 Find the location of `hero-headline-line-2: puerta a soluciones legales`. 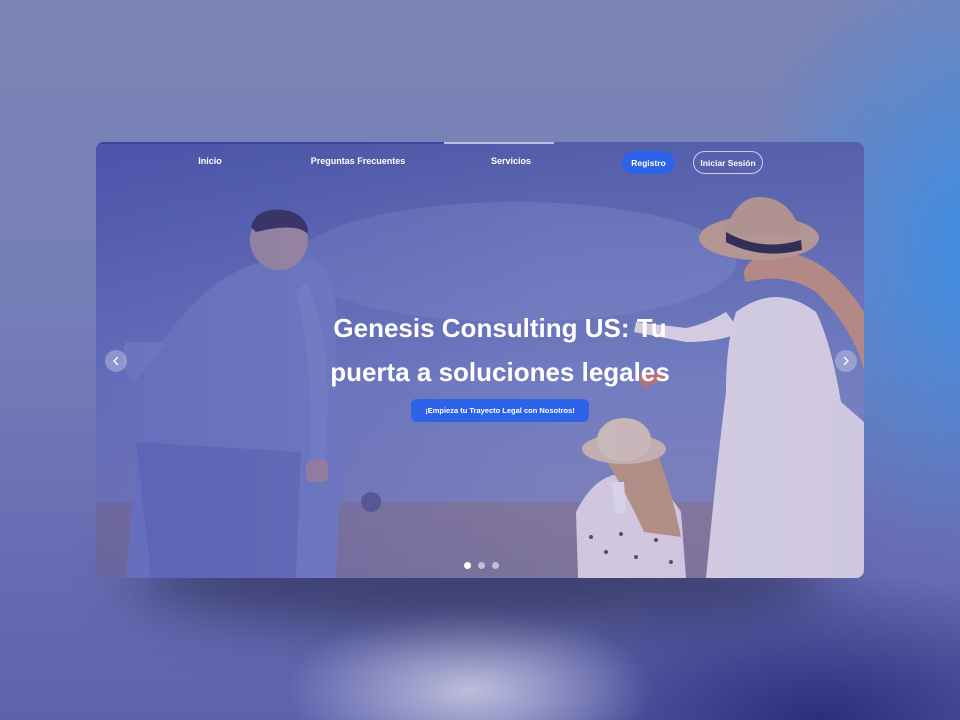

hero-headline-line-2: puerta a soluciones legales is located at coordinates (500, 372).